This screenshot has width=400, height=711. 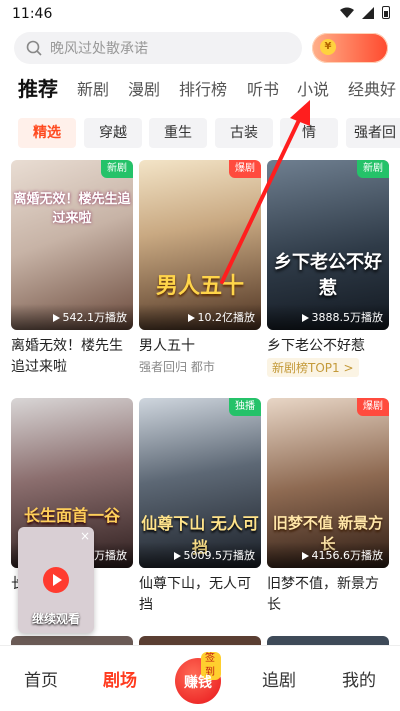 What do you see at coordinates (328, 317) in the screenshot?
I see `play-count: 3888.5万播放` at bounding box center [328, 317].